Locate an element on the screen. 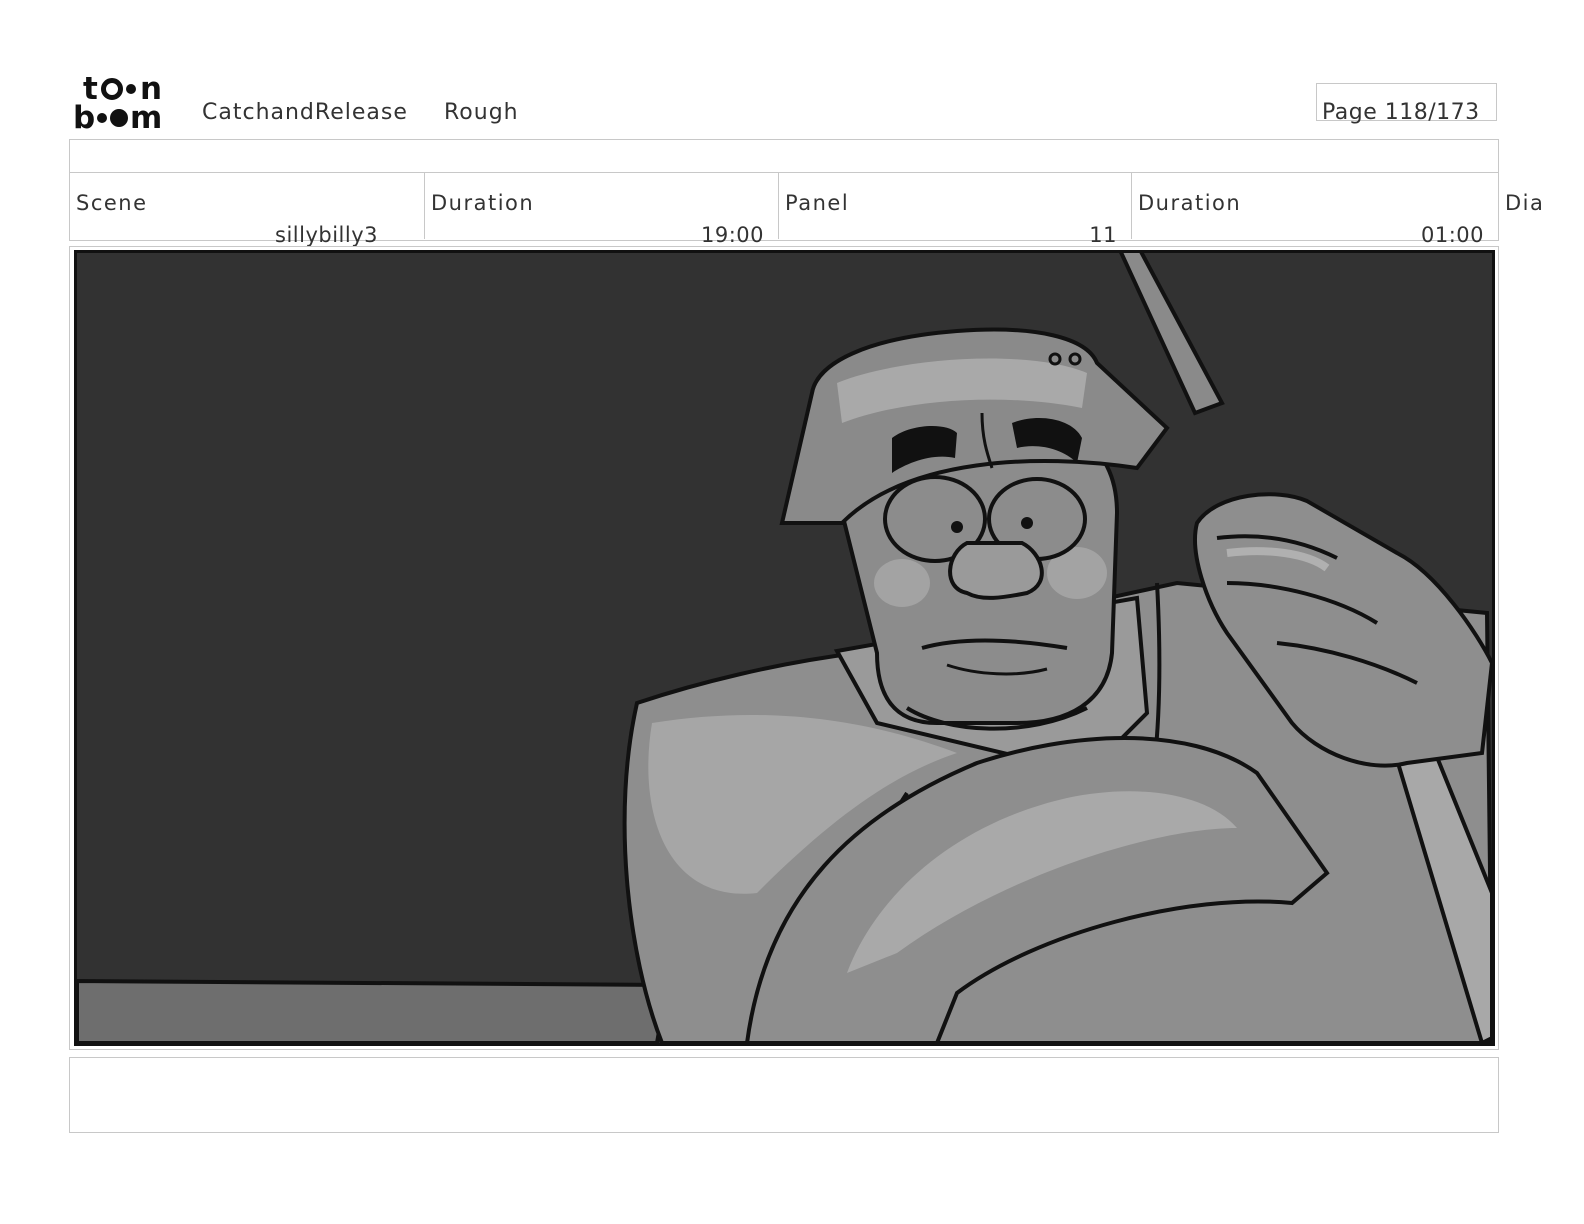 Image resolution: width=1584 pixels, height=1224 pixels. toonboom-logo: t n b m is located at coordinates (117, 102).